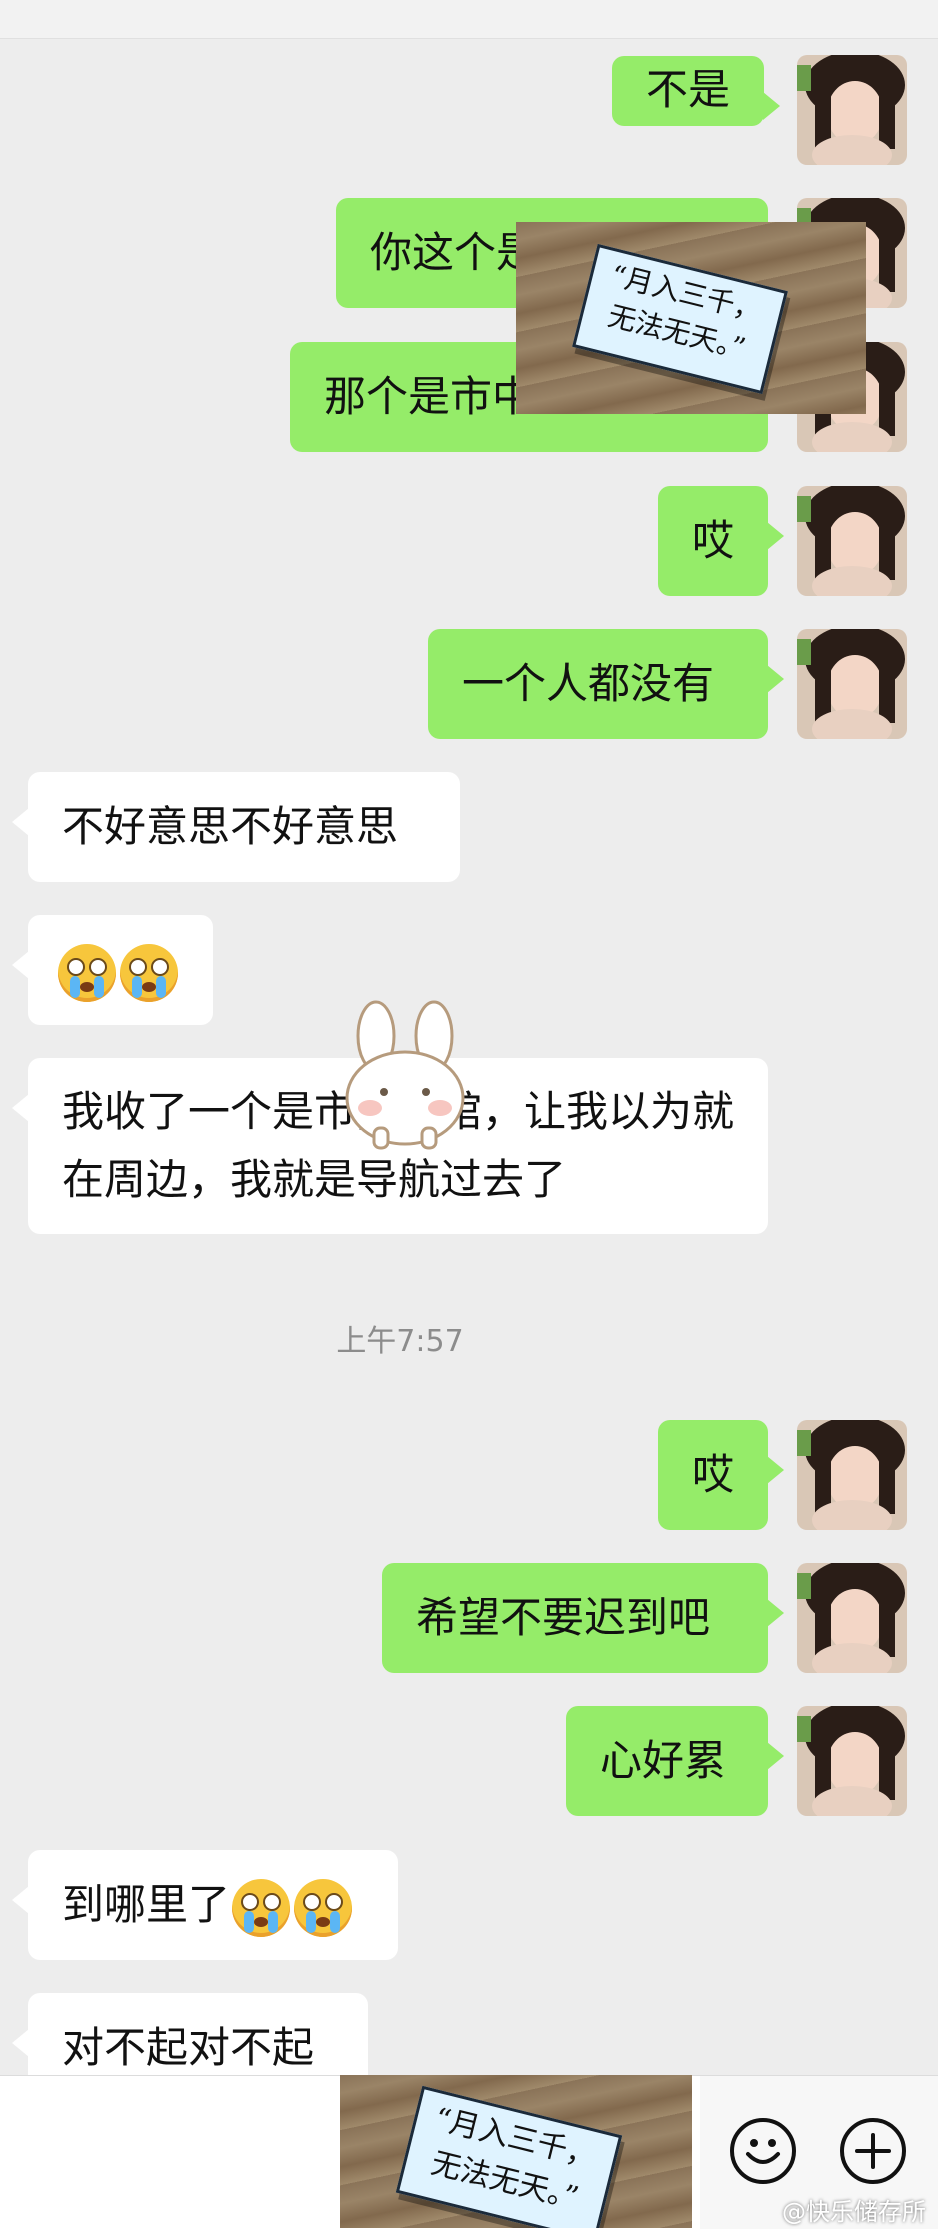 This screenshot has height=2229, width=938. I want to click on message-received: 不好意思不好意思, so click(236, 827).